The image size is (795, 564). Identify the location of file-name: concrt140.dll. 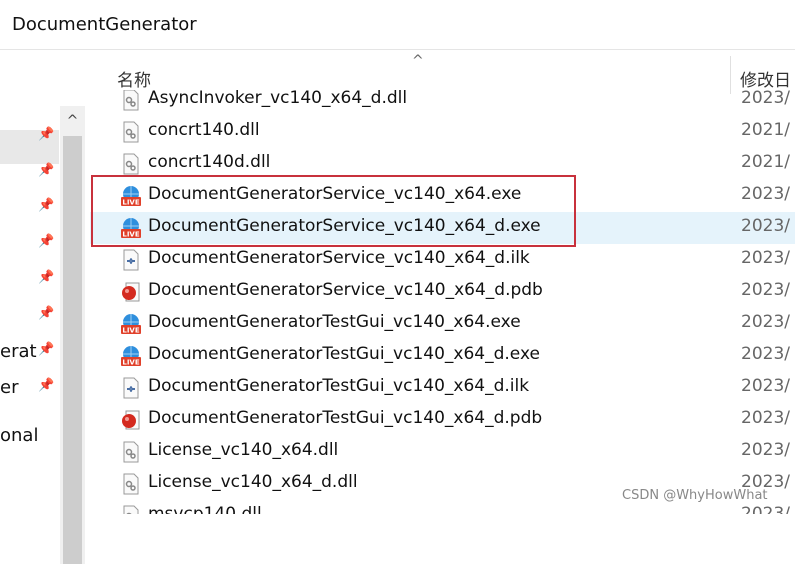
(204, 130).